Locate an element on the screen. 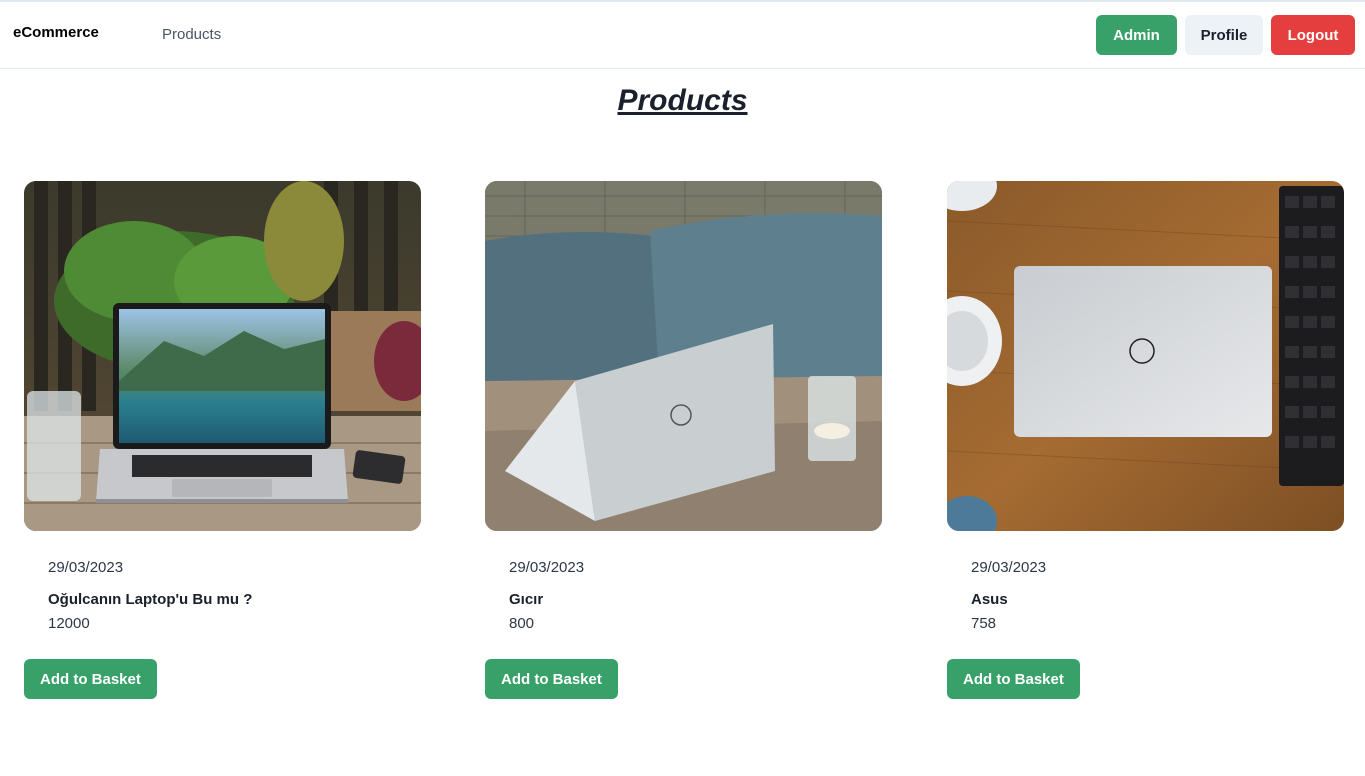 The width and height of the screenshot is (1365, 776). nav-link-products: Products is located at coordinates (191, 34).